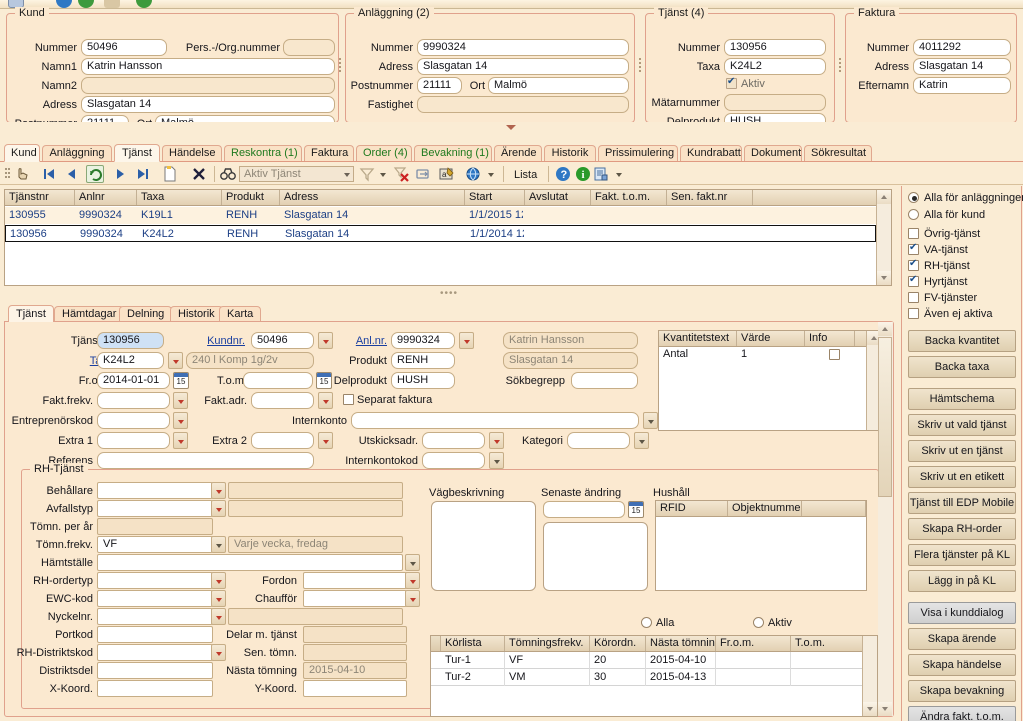 The image size is (1023, 721). What do you see at coordinates (40, 197) in the screenshot?
I see `grid-col-tjanstnr: Tjänstnr` at bounding box center [40, 197].